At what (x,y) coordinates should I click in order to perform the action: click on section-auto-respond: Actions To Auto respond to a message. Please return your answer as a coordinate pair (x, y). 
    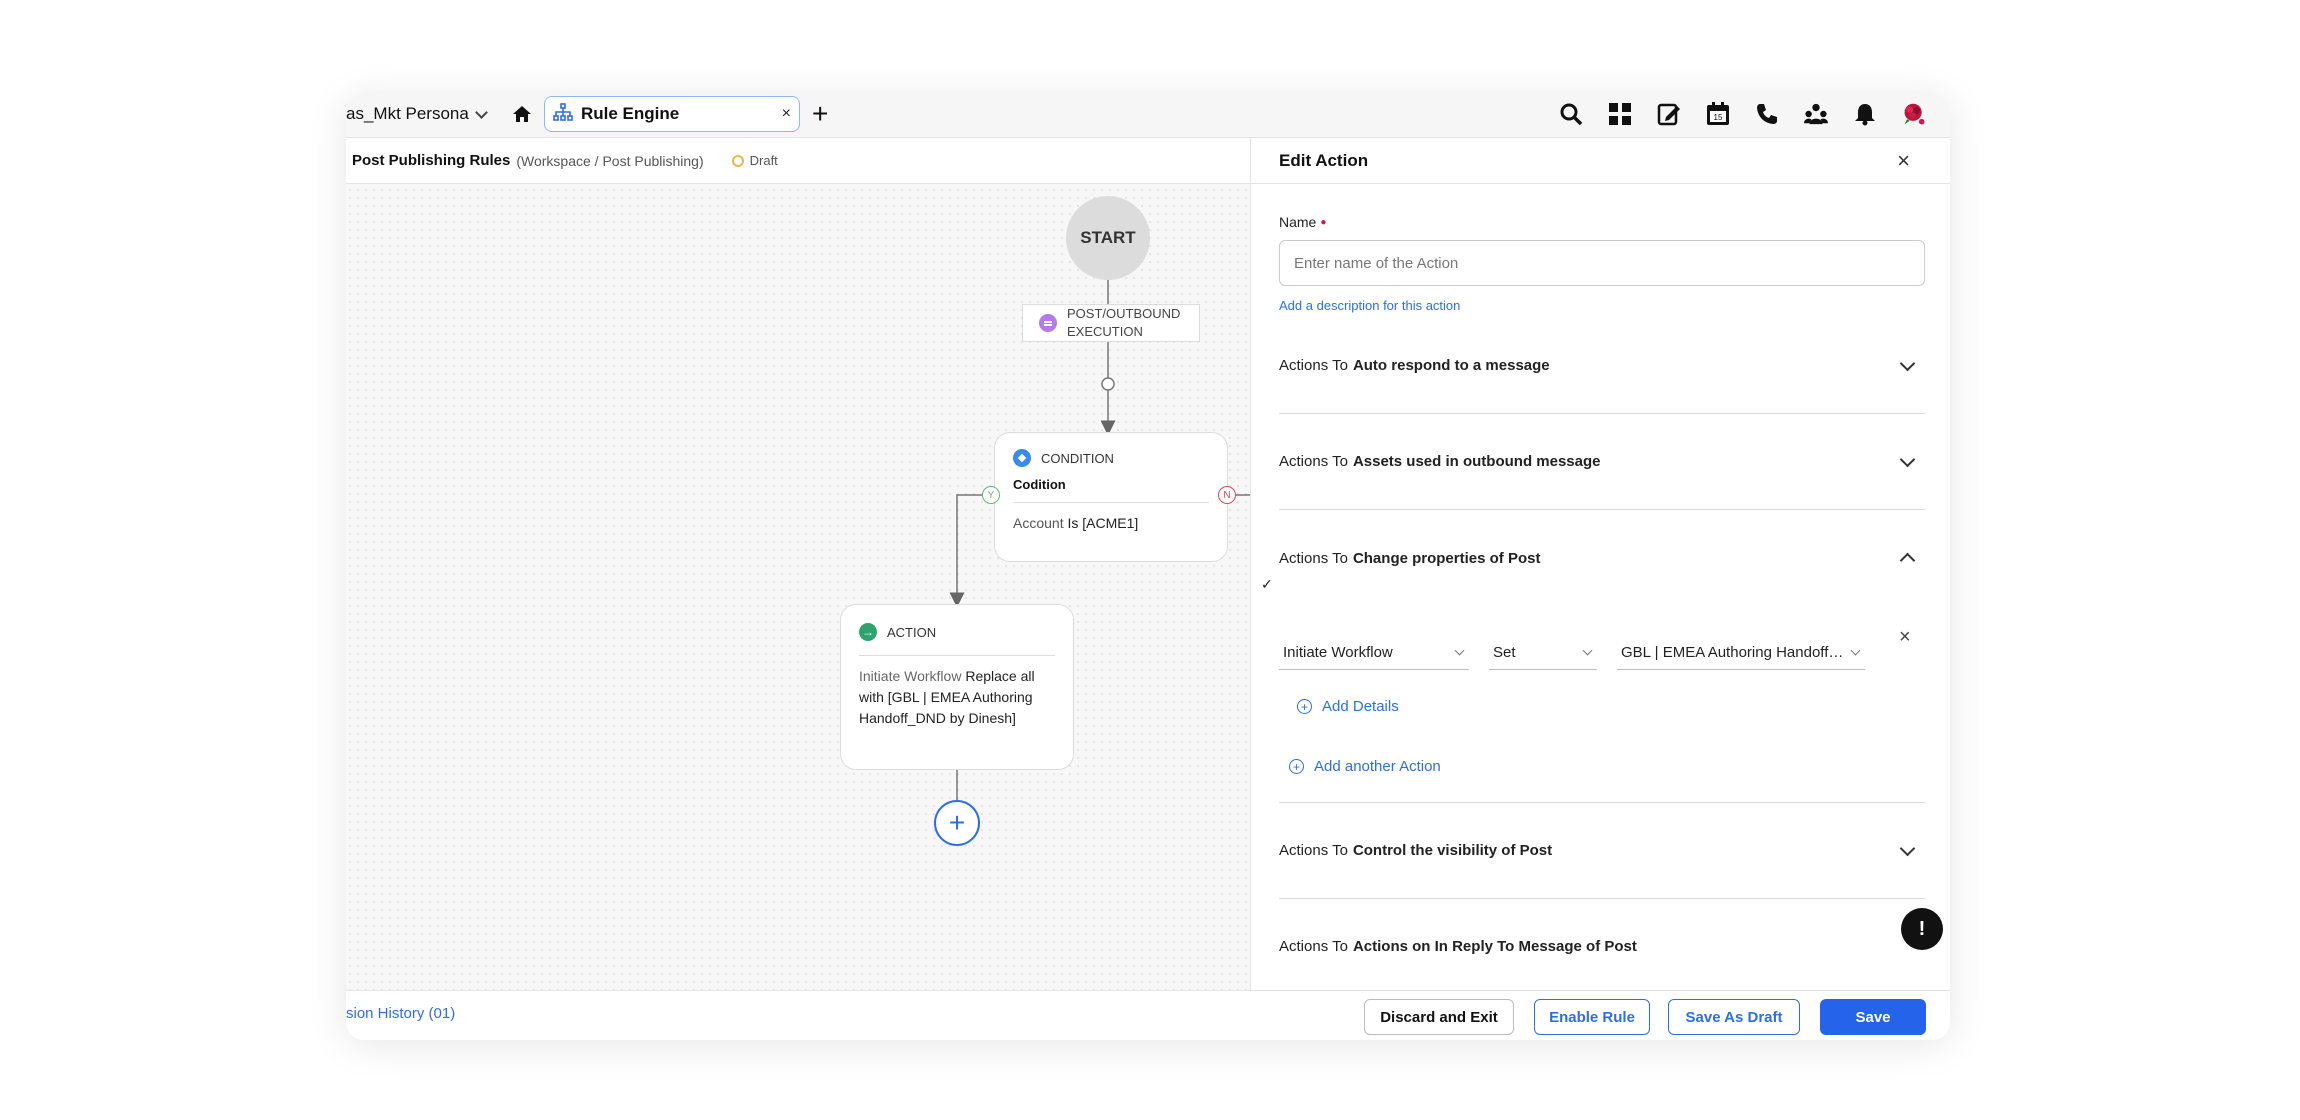
    Looking at the image, I should click on (1602, 366).